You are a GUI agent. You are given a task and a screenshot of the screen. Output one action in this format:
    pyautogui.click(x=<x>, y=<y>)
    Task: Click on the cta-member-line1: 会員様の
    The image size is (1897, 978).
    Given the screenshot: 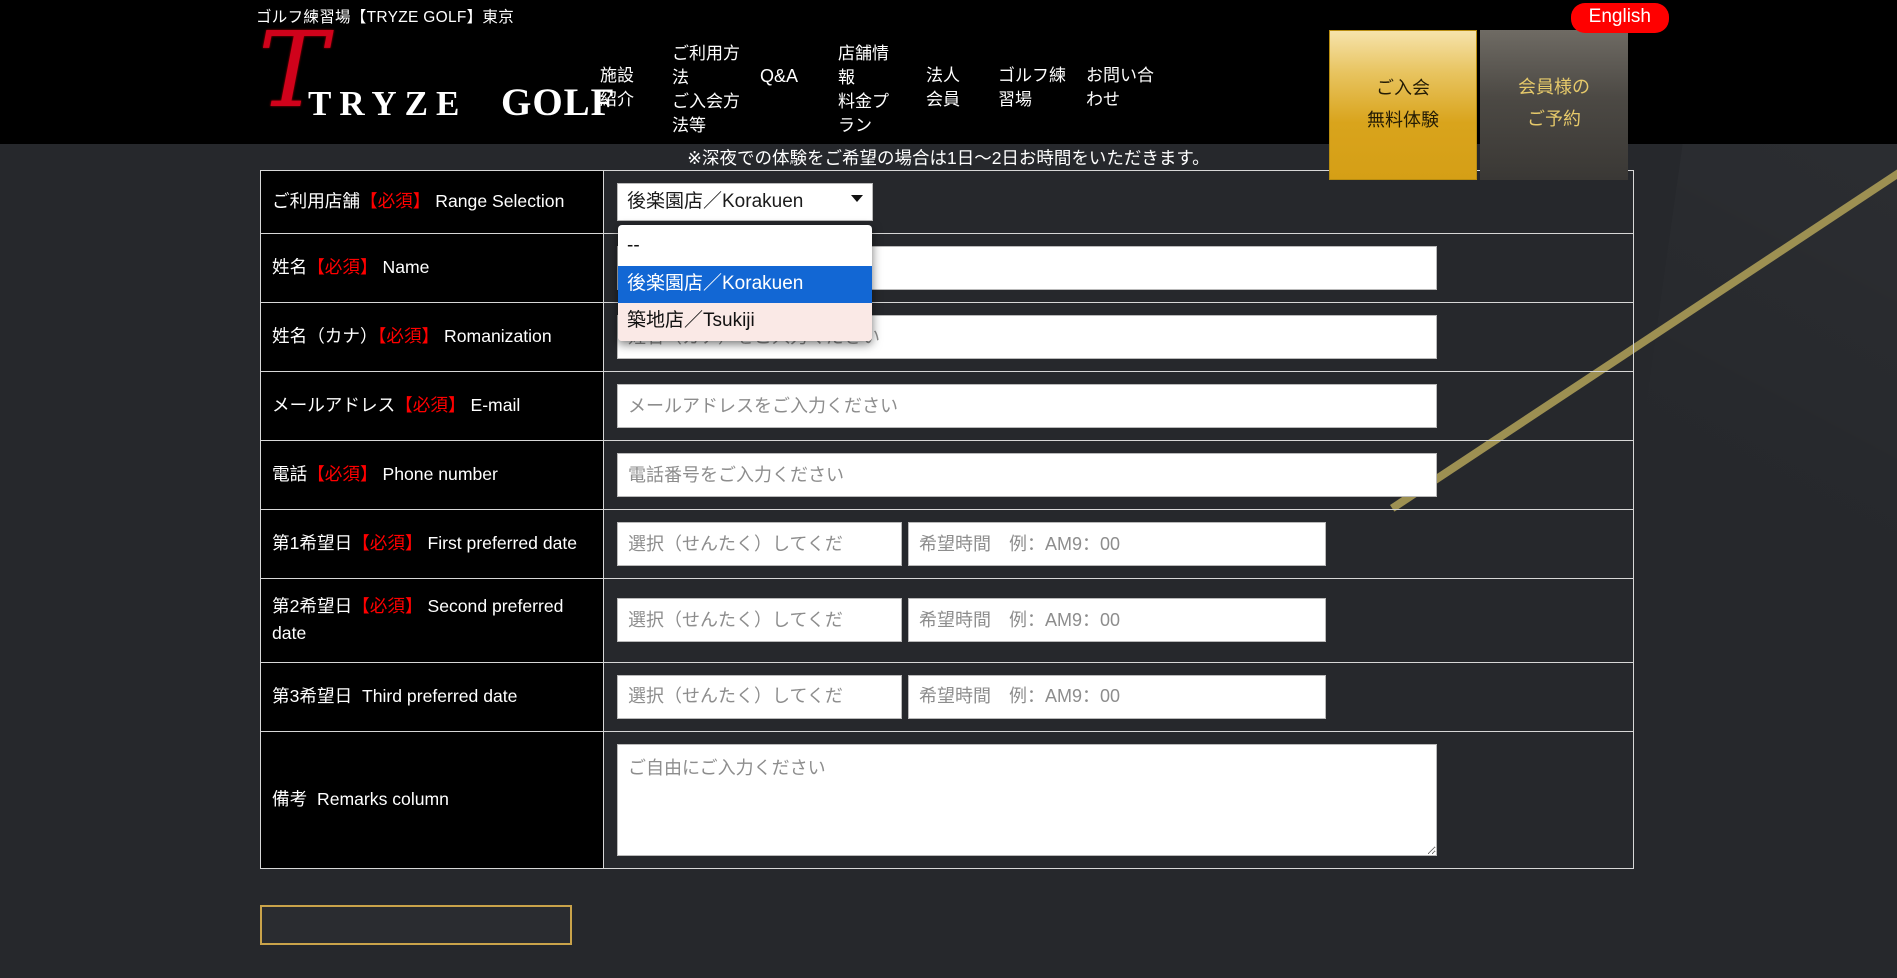 What is the action you would take?
    pyautogui.click(x=1554, y=87)
    